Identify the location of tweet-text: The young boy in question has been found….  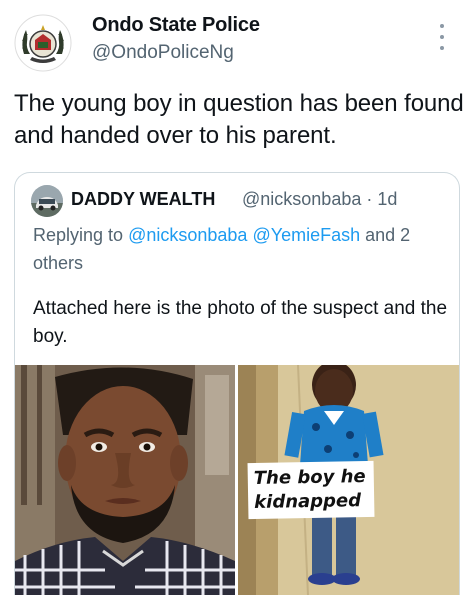
(239, 119).